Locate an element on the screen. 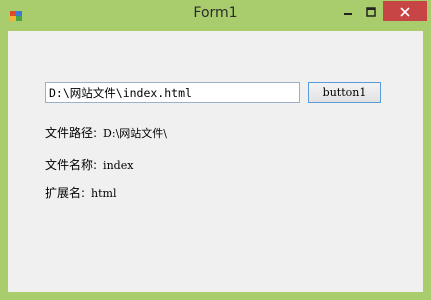 This screenshot has height=300, width=431. button1: button1 is located at coordinates (344, 92).